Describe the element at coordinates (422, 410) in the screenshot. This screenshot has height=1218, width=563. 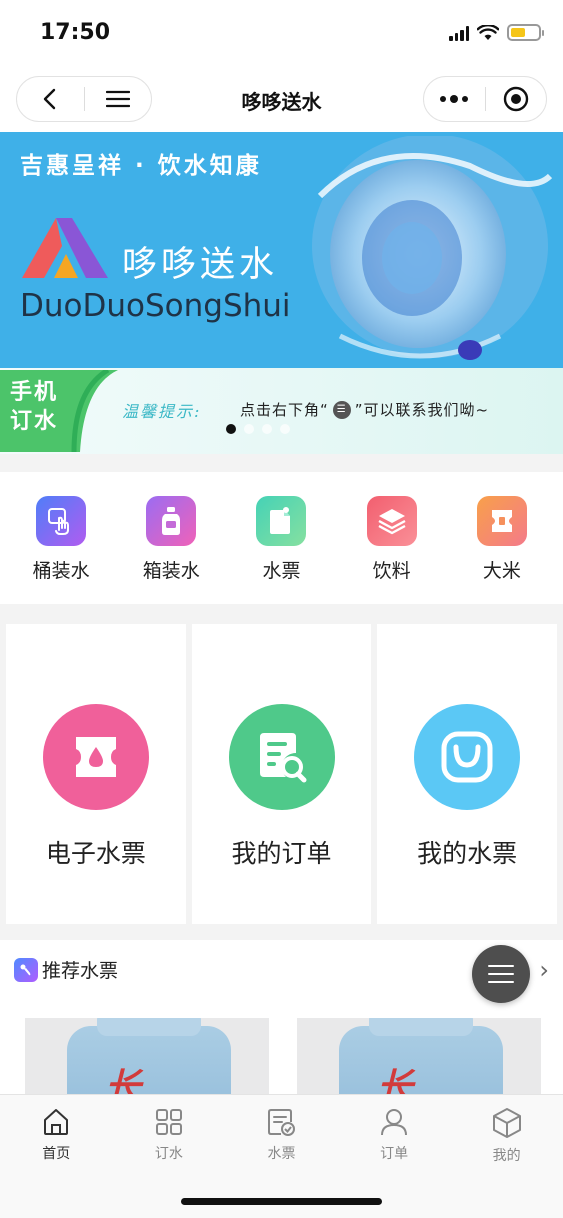
I see `notice-text-after: ”可以联系我们呦~` at that location.